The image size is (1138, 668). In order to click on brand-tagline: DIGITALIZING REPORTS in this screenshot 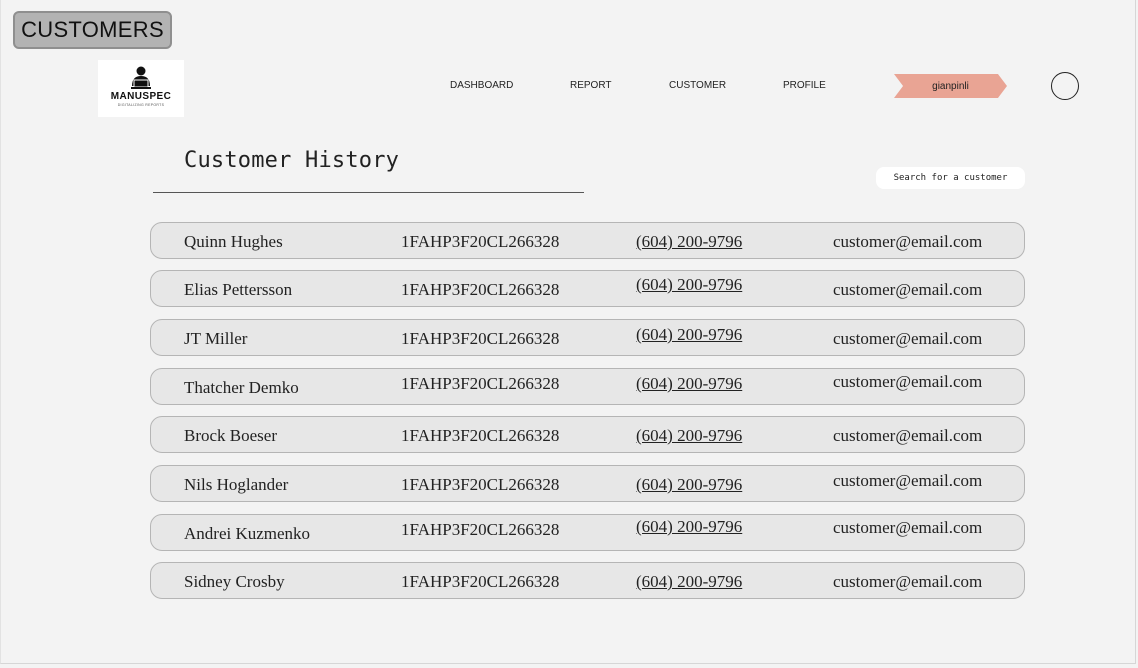, I will do `click(141, 105)`.